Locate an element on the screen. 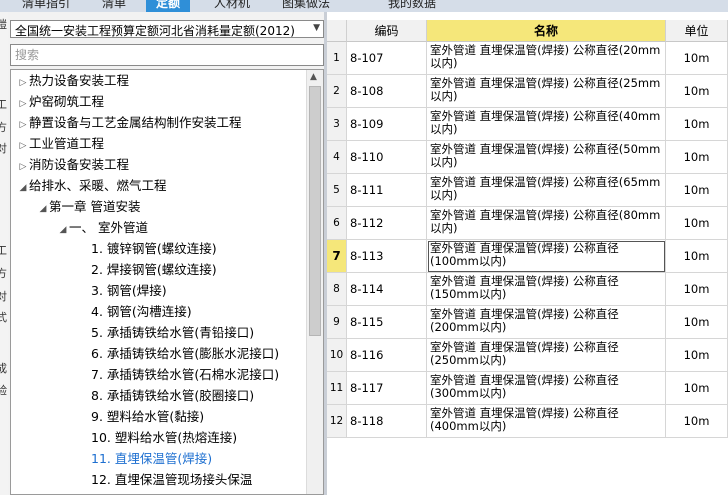  tree-node: 8. 承插铸铁给水管(胶圈接口) is located at coordinates (172, 395).